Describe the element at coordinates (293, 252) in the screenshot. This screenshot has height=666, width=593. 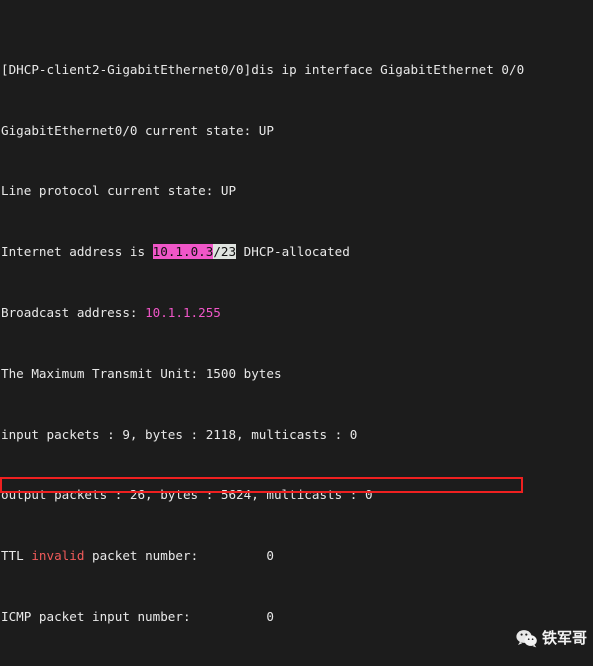
I see `internet-address-suffix: DHCP-allocated` at that location.